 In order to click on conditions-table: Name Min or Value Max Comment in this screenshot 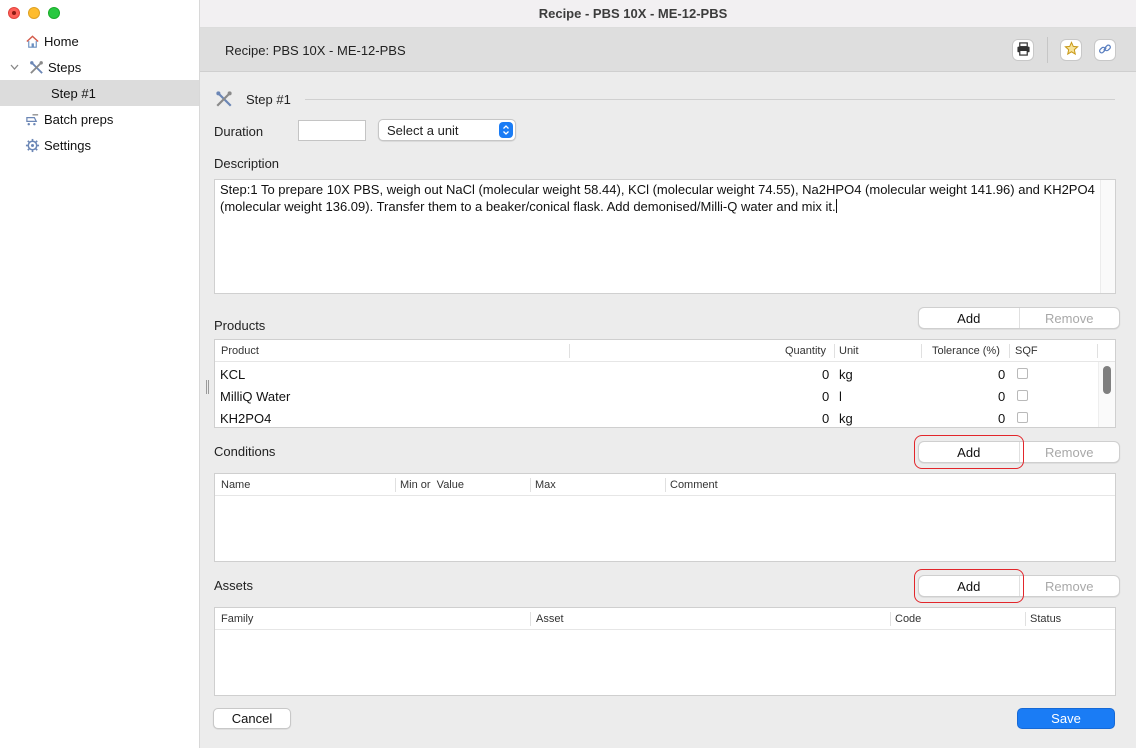, I will do `click(665, 517)`.